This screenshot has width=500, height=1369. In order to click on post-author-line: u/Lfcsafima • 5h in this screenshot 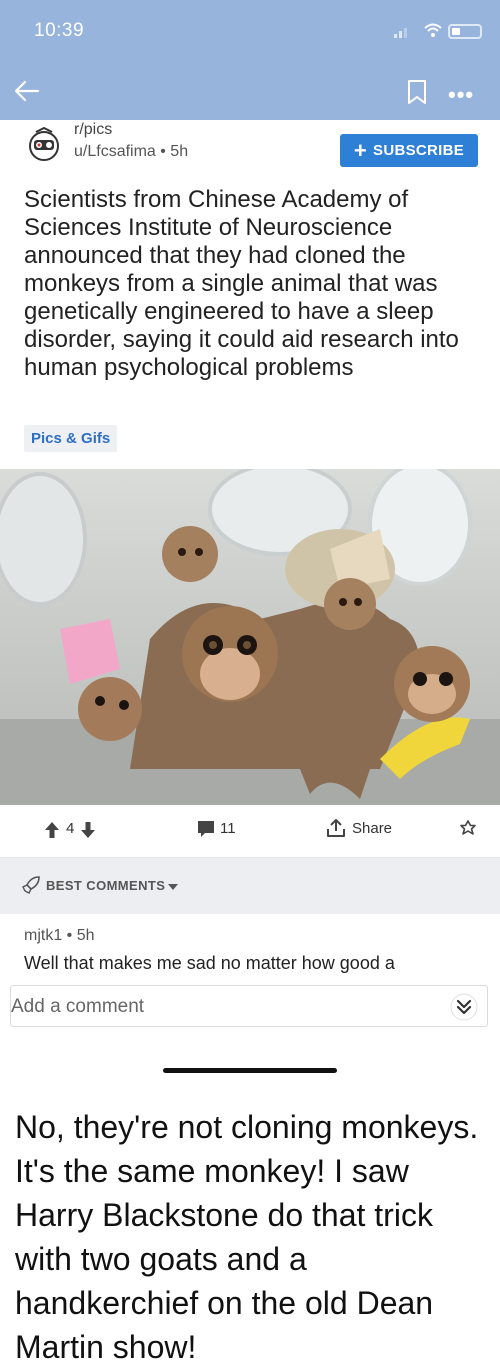, I will do `click(131, 152)`.